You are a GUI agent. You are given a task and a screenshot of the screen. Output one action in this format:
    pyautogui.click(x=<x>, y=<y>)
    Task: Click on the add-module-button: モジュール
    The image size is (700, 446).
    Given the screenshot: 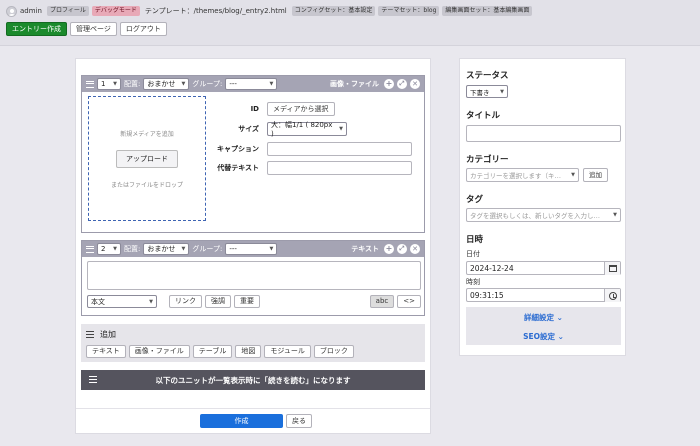 What is the action you would take?
    pyautogui.click(x=287, y=351)
    